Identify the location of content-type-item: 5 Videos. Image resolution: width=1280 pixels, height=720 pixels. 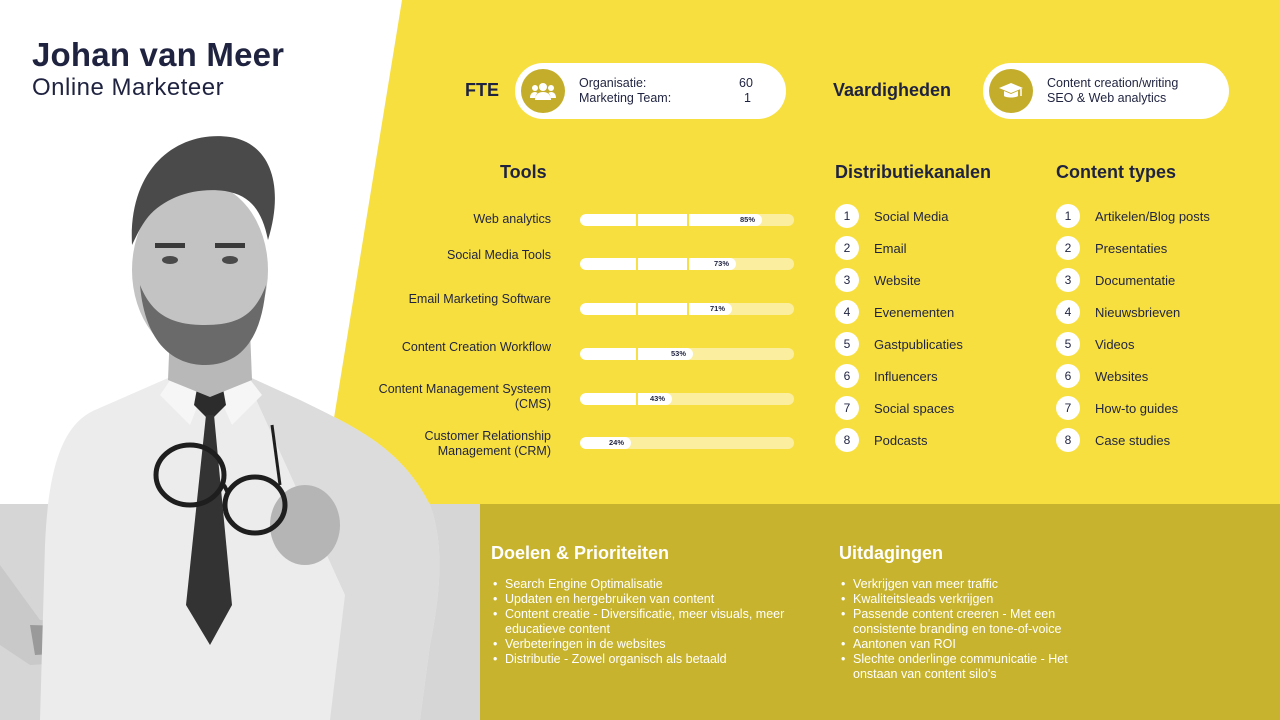
(1095, 344).